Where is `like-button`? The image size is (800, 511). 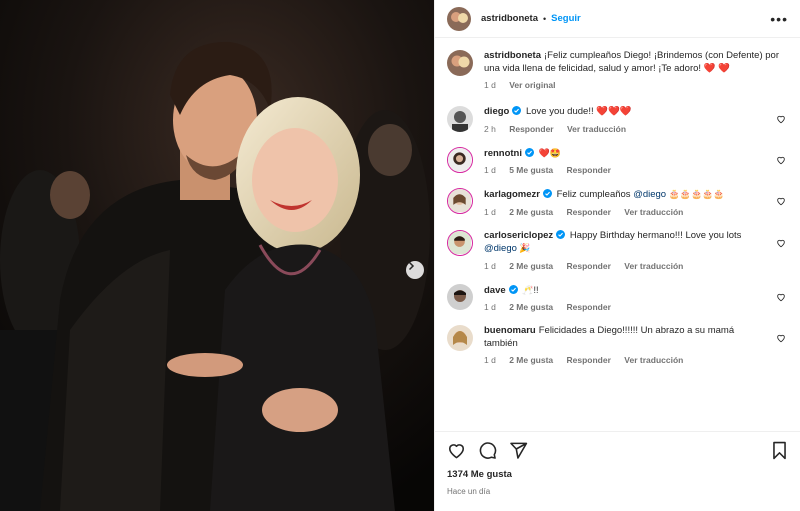
like-button is located at coordinates (456, 450).